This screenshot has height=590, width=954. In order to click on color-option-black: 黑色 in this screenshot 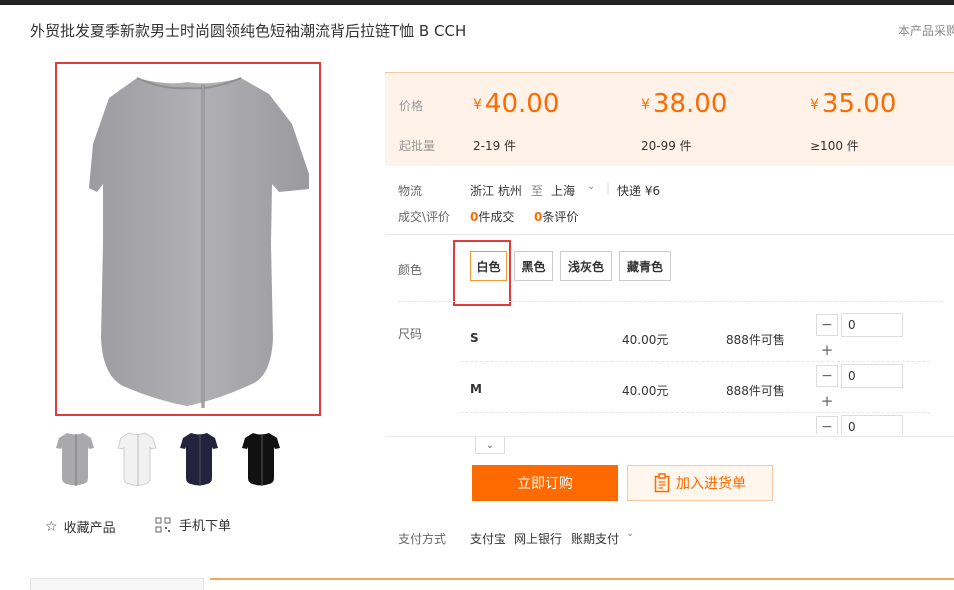, I will do `click(533, 266)`.